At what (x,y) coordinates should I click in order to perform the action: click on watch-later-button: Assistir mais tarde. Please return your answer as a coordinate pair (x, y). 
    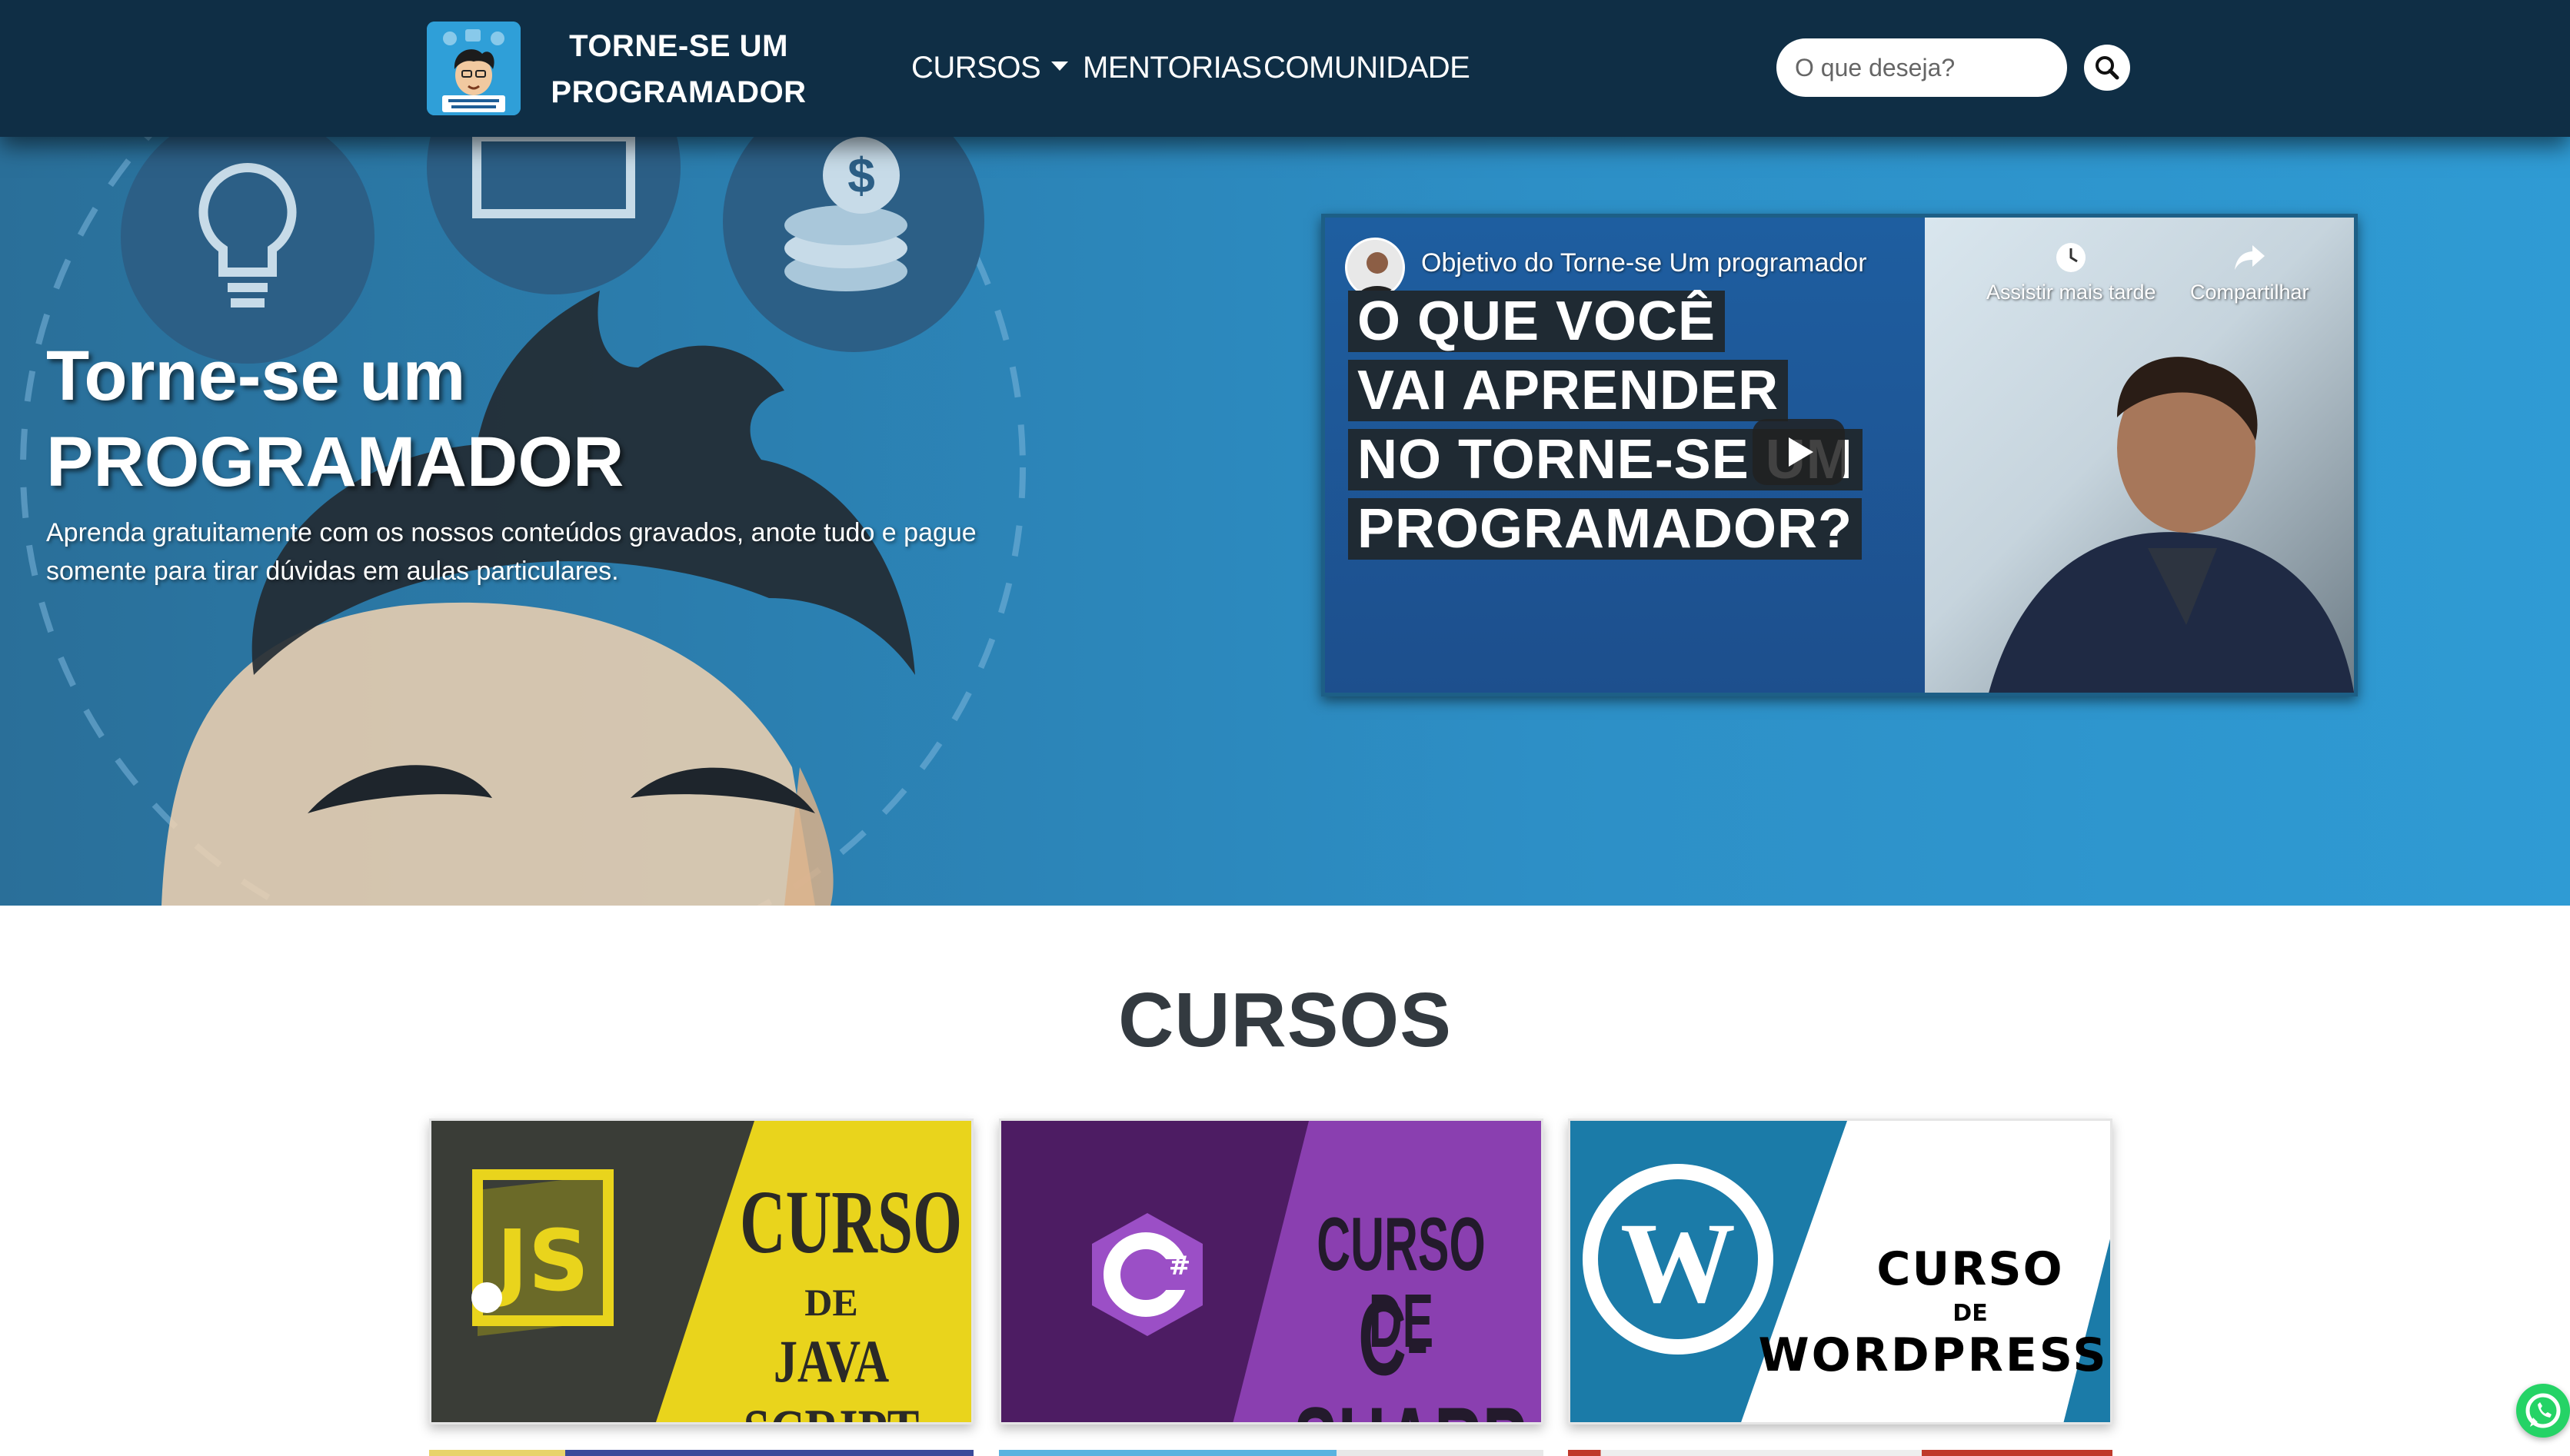
    Looking at the image, I should click on (2071, 272).